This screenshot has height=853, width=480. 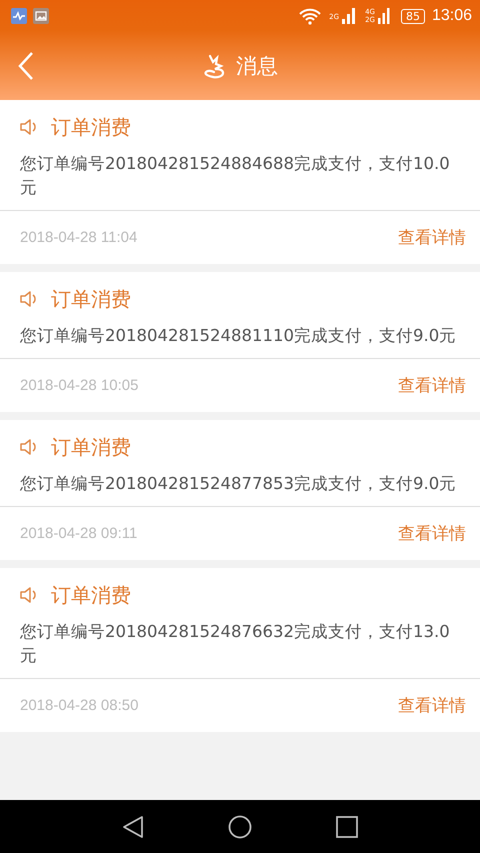 I want to click on wifi-icon, so click(x=310, y=16).